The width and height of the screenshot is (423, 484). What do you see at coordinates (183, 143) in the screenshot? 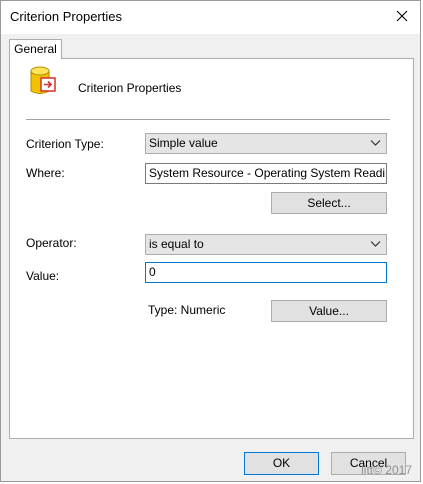
I see `criterion-type-value: Simple value` at bounding box center [183, 143].